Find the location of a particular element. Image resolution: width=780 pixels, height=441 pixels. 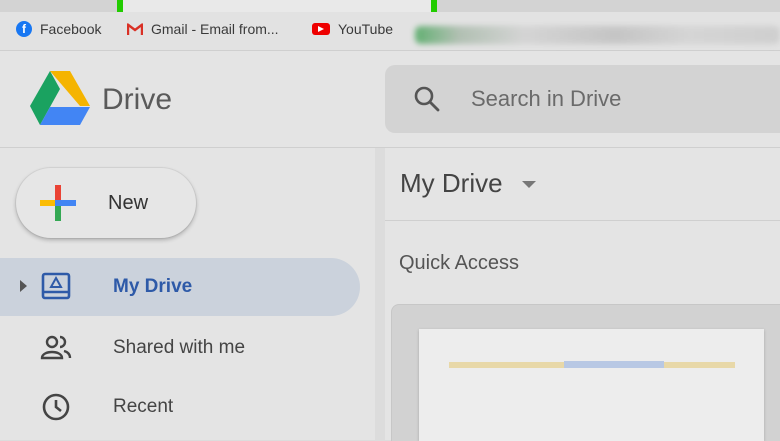

drive-logo-icon is located at coordinates (60, 98).